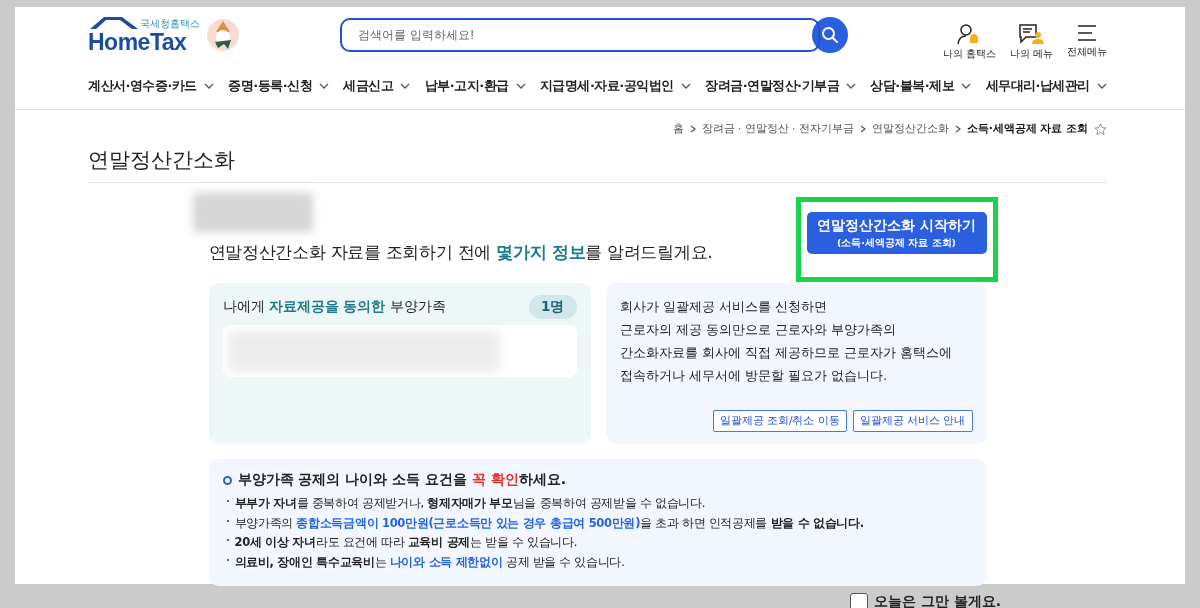  What do you see at coordinates (938, 600) in the screenshot?
I see `dismiss-label: 오늘은 그만 볼게요.` at bounding box center [938, 600].